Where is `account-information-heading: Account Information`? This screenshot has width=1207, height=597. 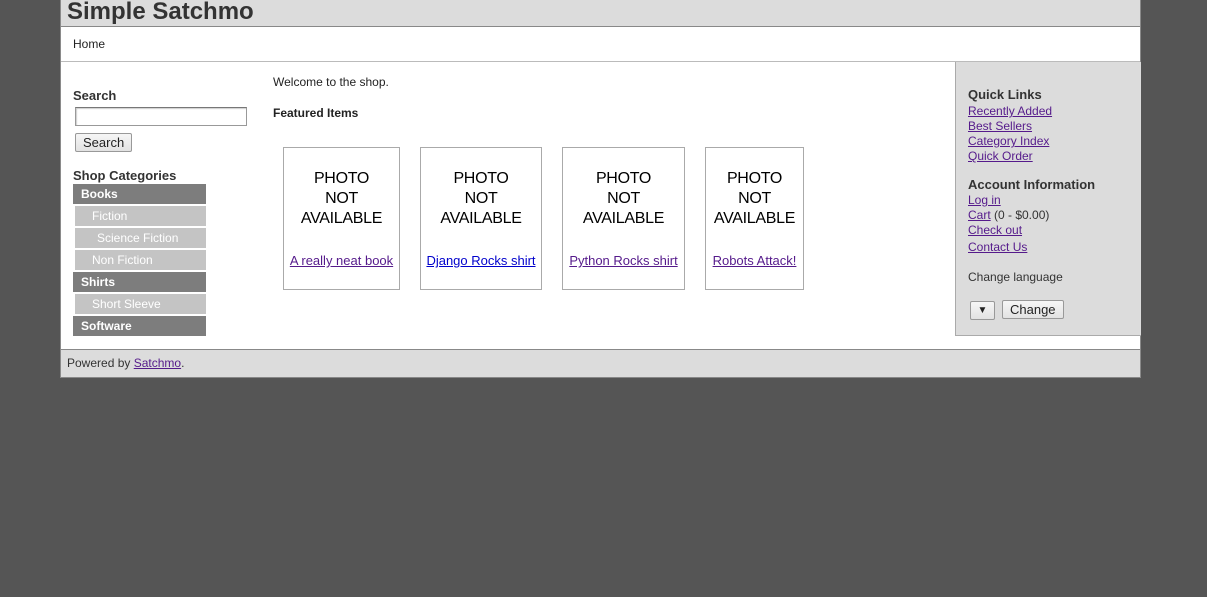
account-information-heading: Account Information is located at coordinates (1032, 184).